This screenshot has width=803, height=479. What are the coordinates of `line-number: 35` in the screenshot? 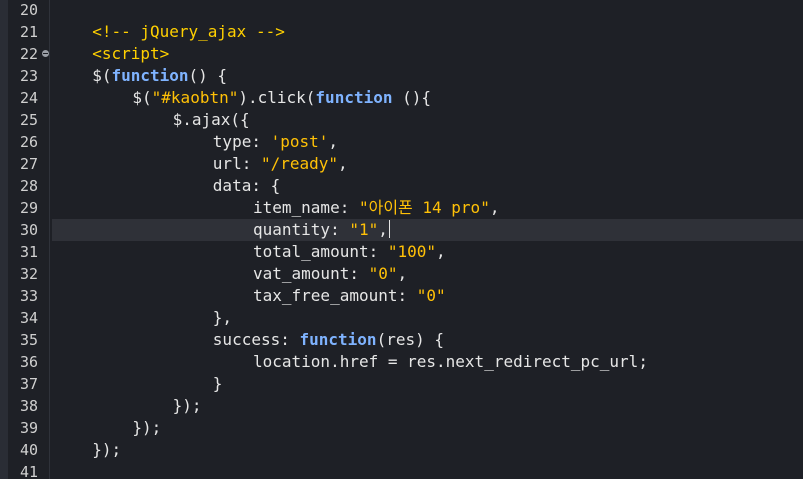 It's located at (29, 340).